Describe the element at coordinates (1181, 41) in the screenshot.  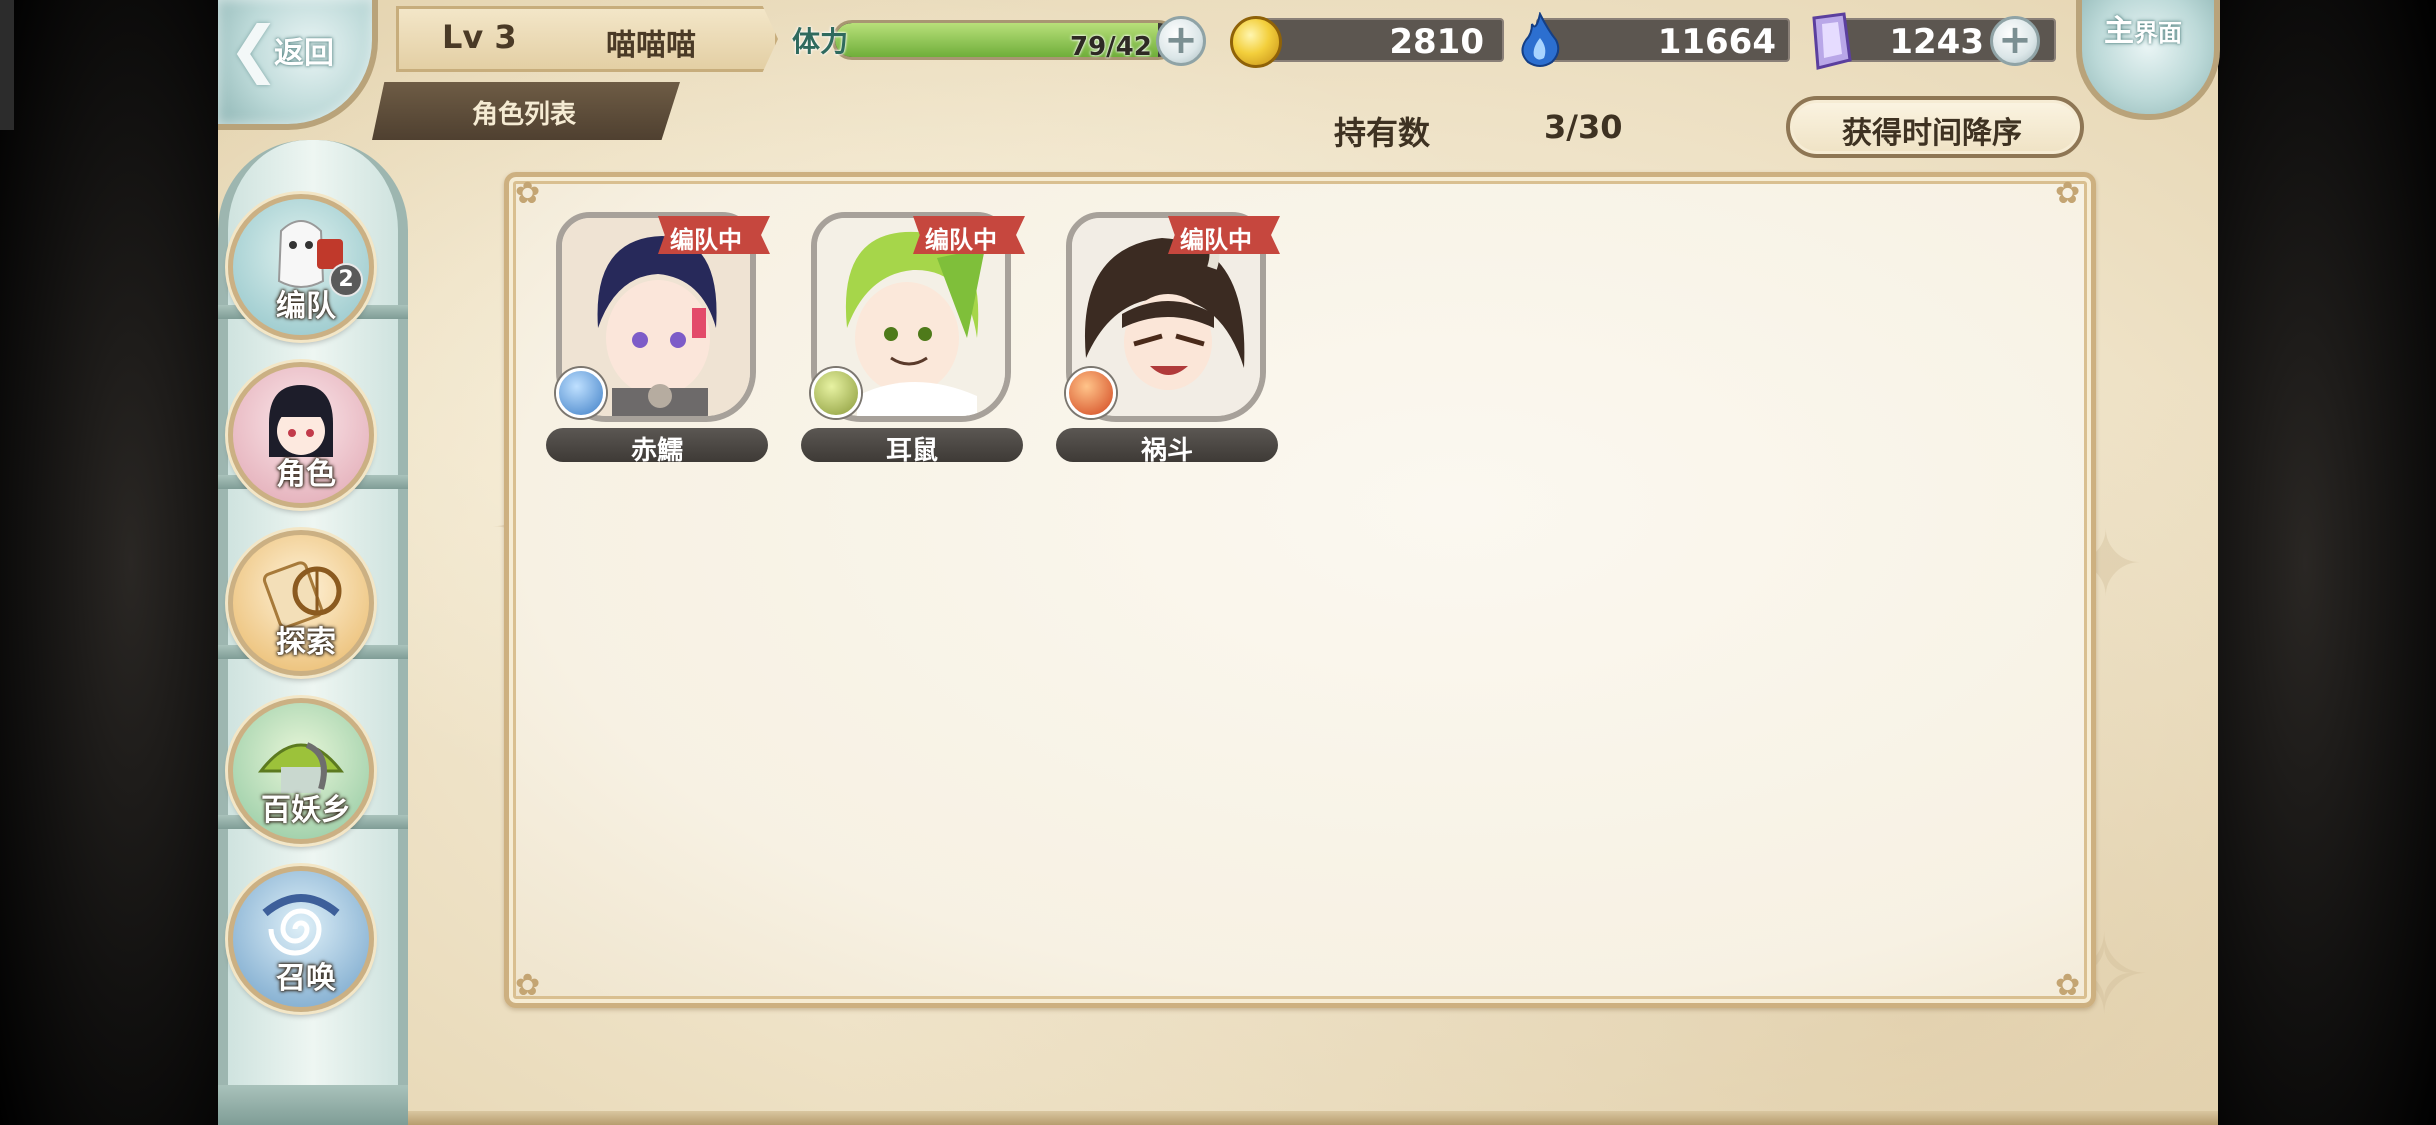
I see `add-stamina-button: +` at that location.